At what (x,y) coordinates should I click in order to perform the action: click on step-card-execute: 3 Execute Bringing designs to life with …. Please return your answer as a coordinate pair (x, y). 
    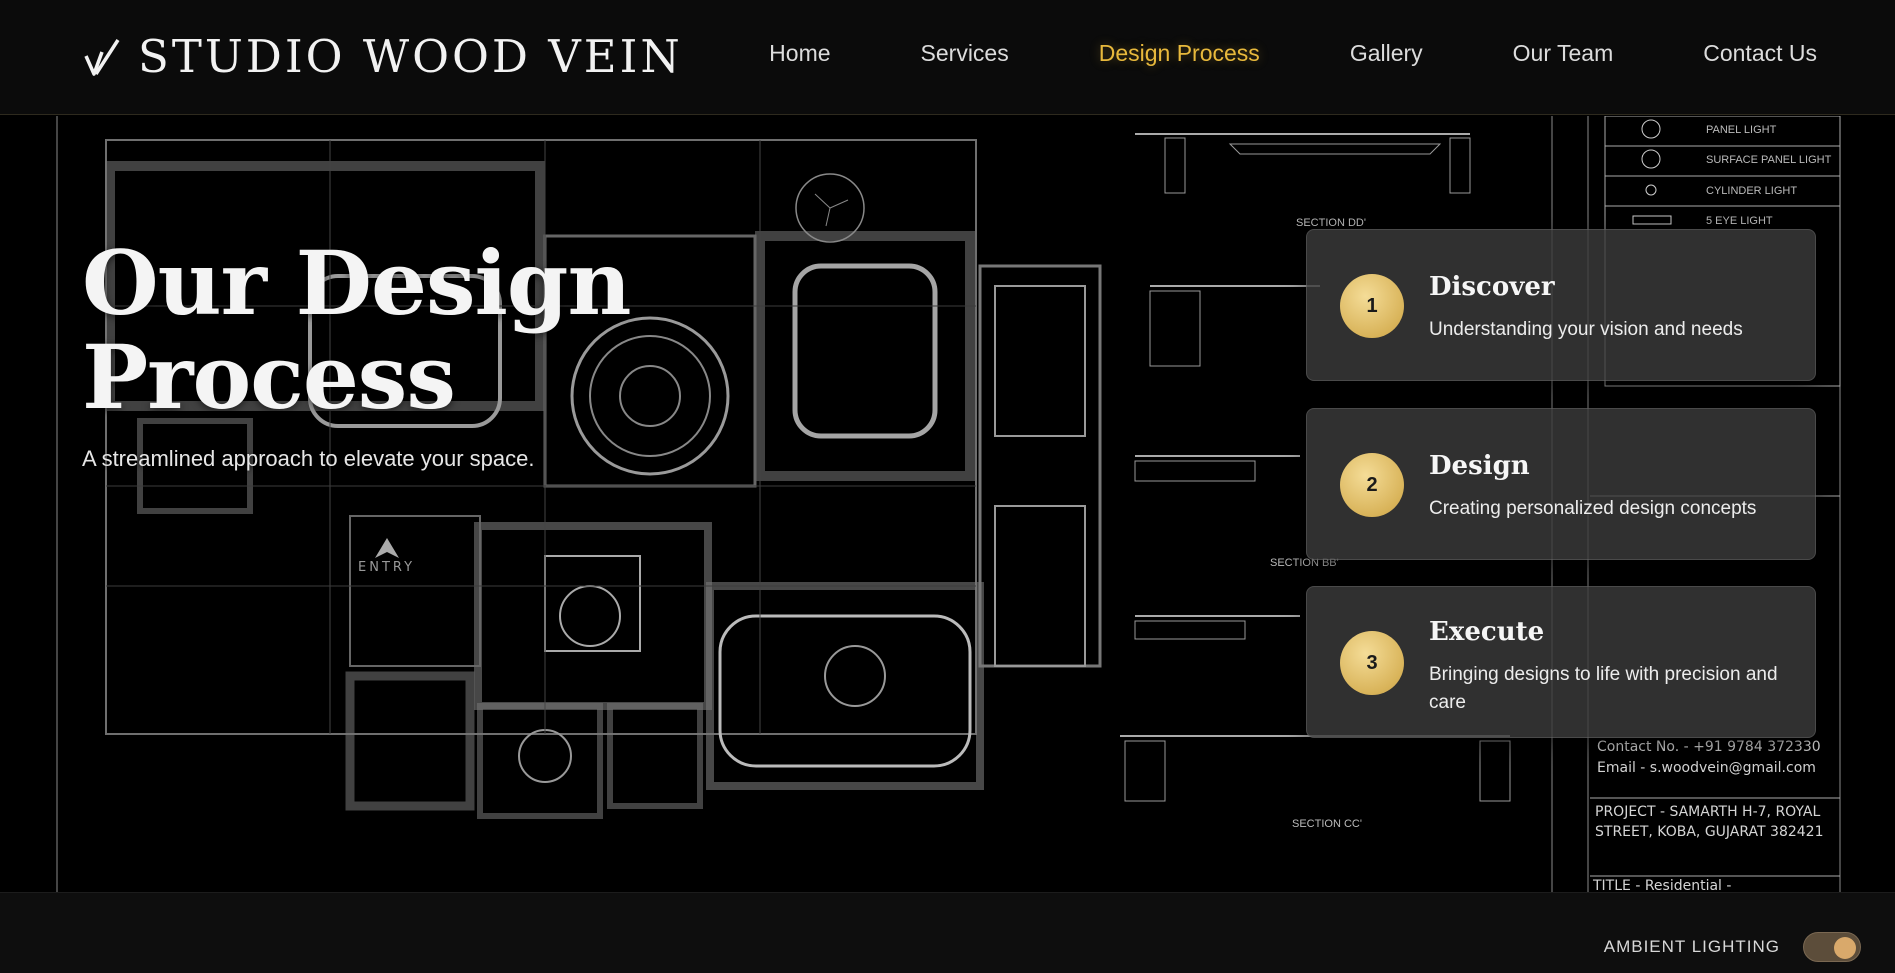
    Looking at the image, I should click on (1561, 662).